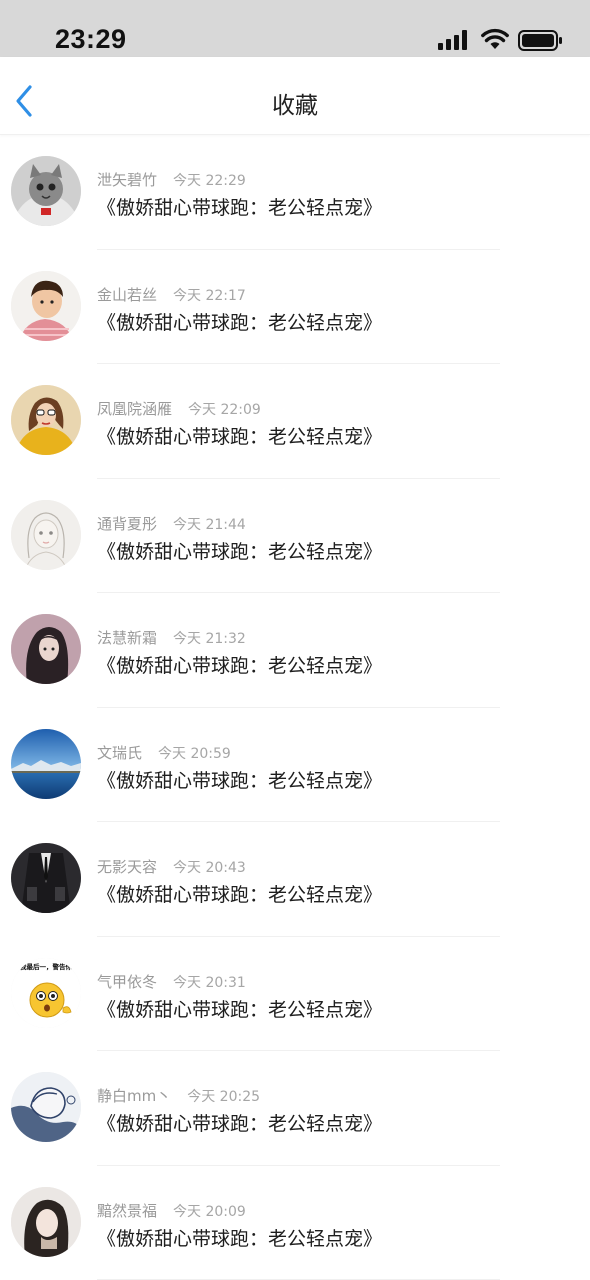 The image size is (590, 1280). What do you see at coordinates (224, 410) in the screenshot?
I see `timestamp: 今天 22:09` at bounding box center [224, 410].